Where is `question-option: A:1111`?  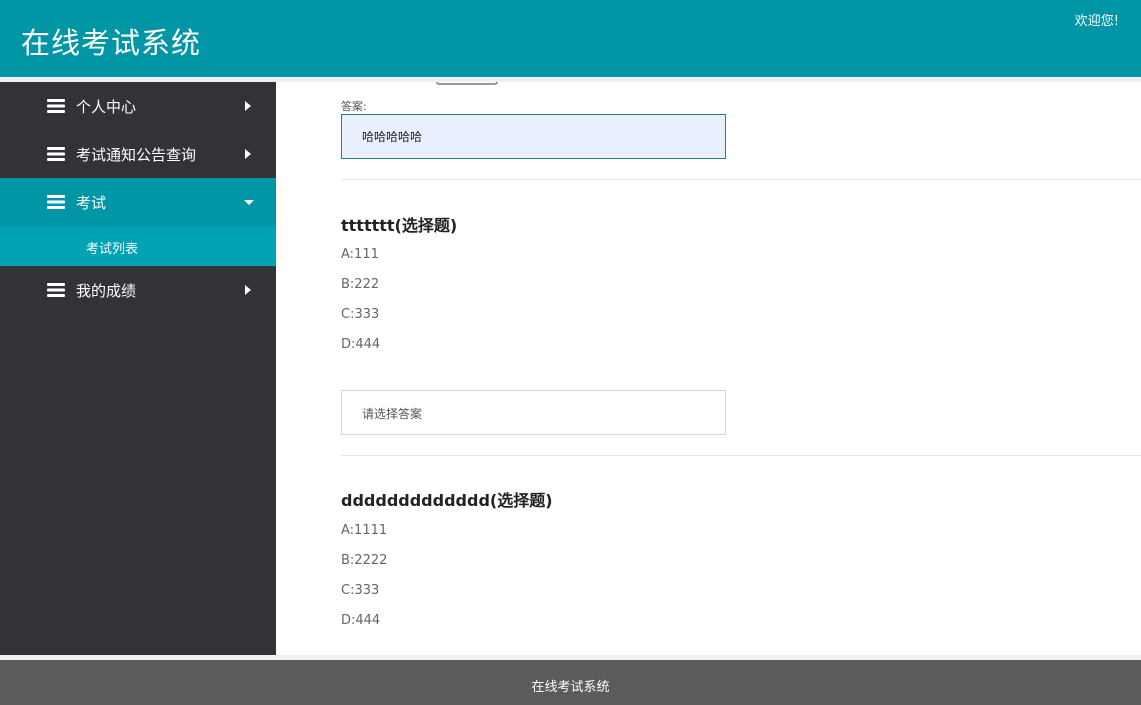
question-option: A:1111 is located at coordinates (364, 530).